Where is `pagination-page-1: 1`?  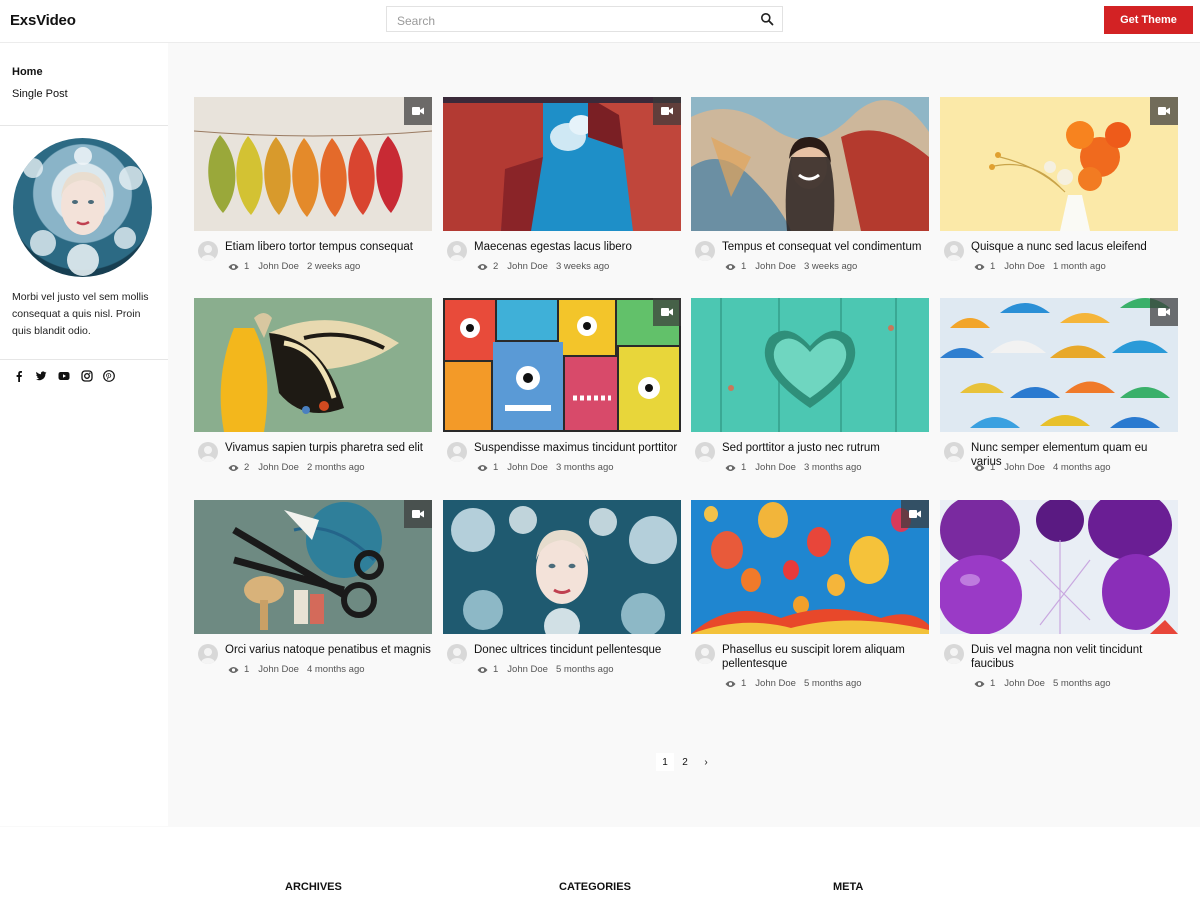
pagination-page-1: 1 is located at coordinates (665, 762).